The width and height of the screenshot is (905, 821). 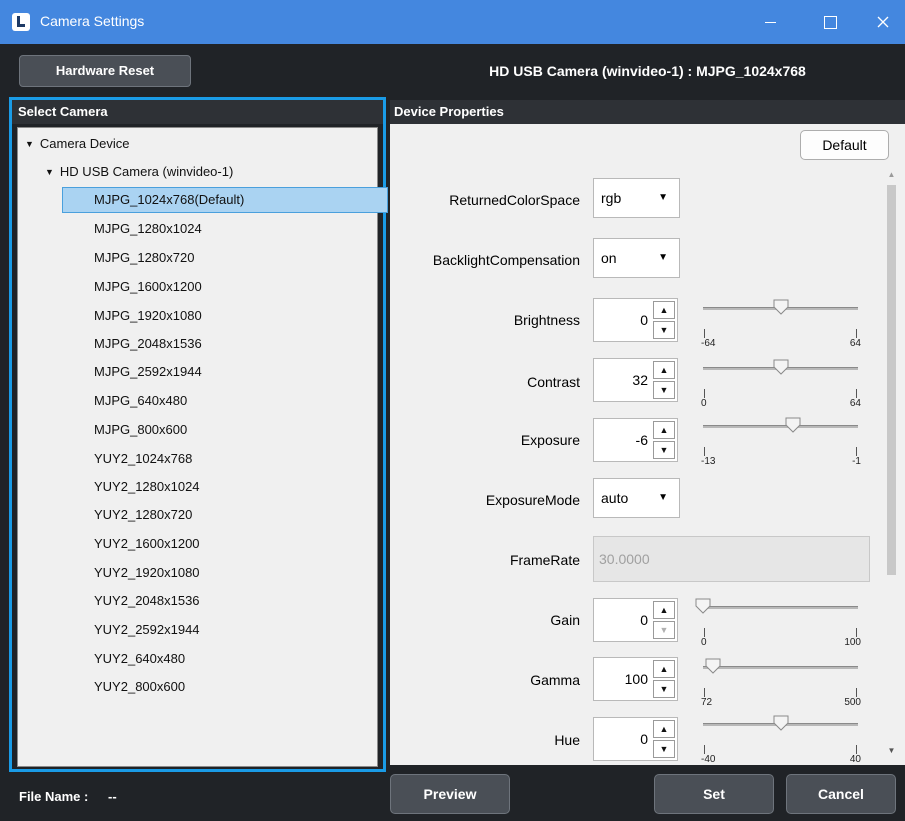 What do you see at coordinates (778, 624) in the screenshot?
I see `gain-slider: 0 100` at bounding box center [778, 624].